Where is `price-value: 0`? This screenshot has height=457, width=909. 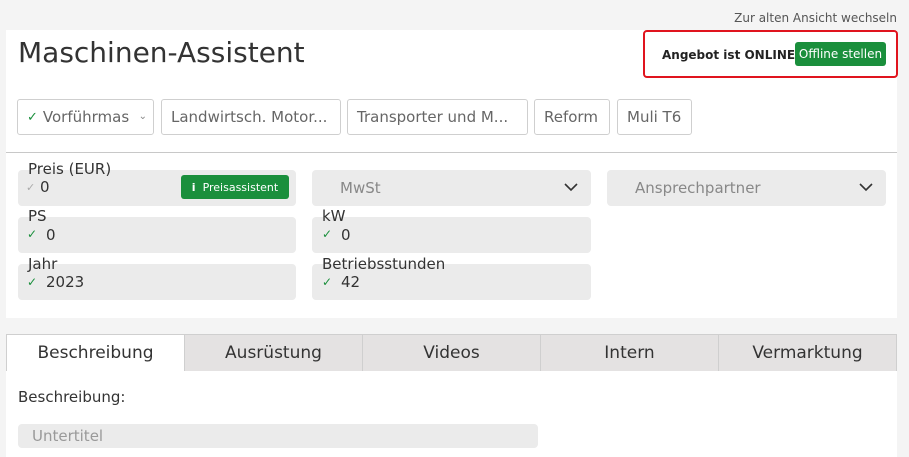 price-value: 0 is located at coordinates (45, 187).